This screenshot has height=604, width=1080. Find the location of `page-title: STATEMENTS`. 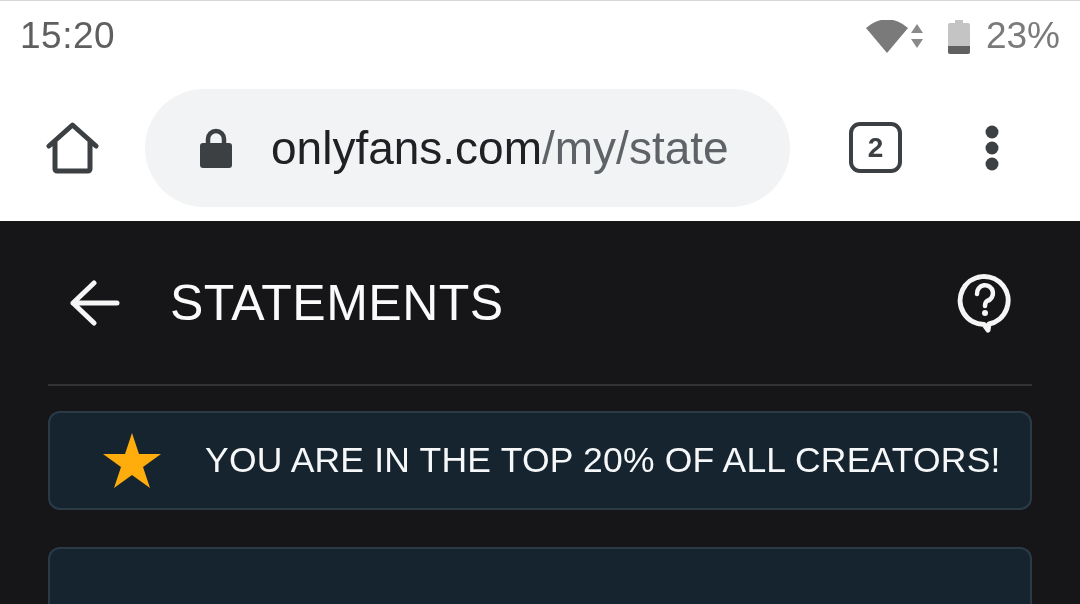

page-title: STATEMENTS is located at coordinates (337, 302).